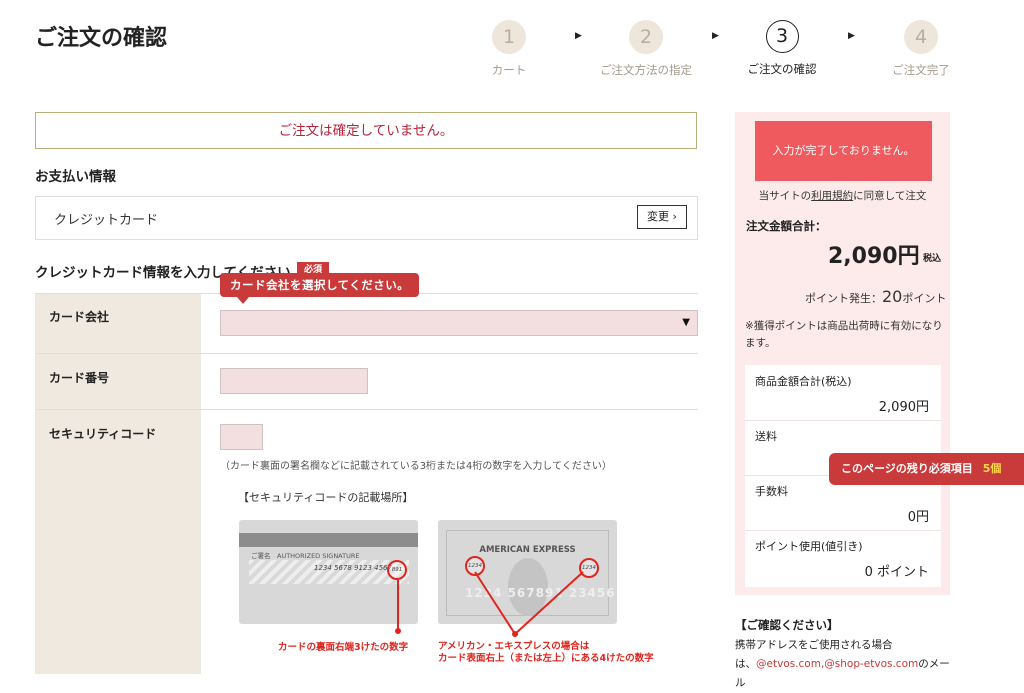  I want to click on form-label-column, so click(118, 483).